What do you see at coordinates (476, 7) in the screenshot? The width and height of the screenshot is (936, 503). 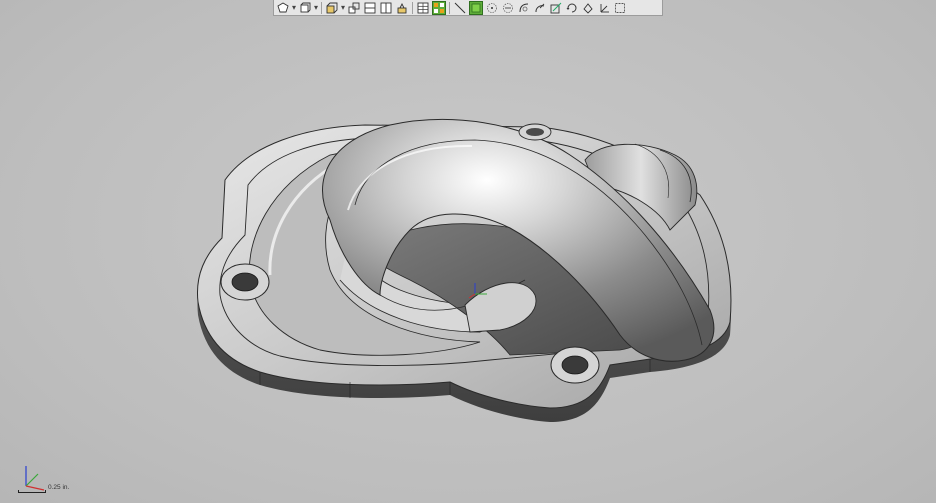 I see `body-select-icon` at bounding box center [476, 7].